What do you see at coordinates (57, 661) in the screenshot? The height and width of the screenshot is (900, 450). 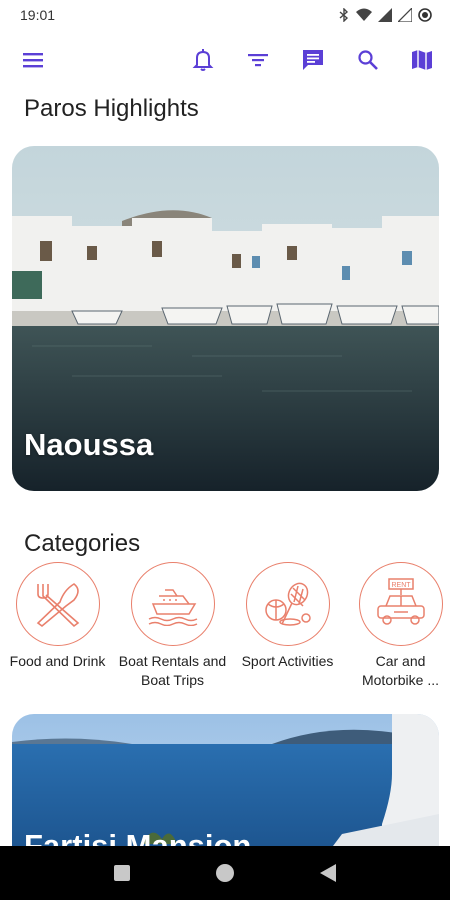 I see `category-label: Food and Drink` at bounding box center [57, 661].